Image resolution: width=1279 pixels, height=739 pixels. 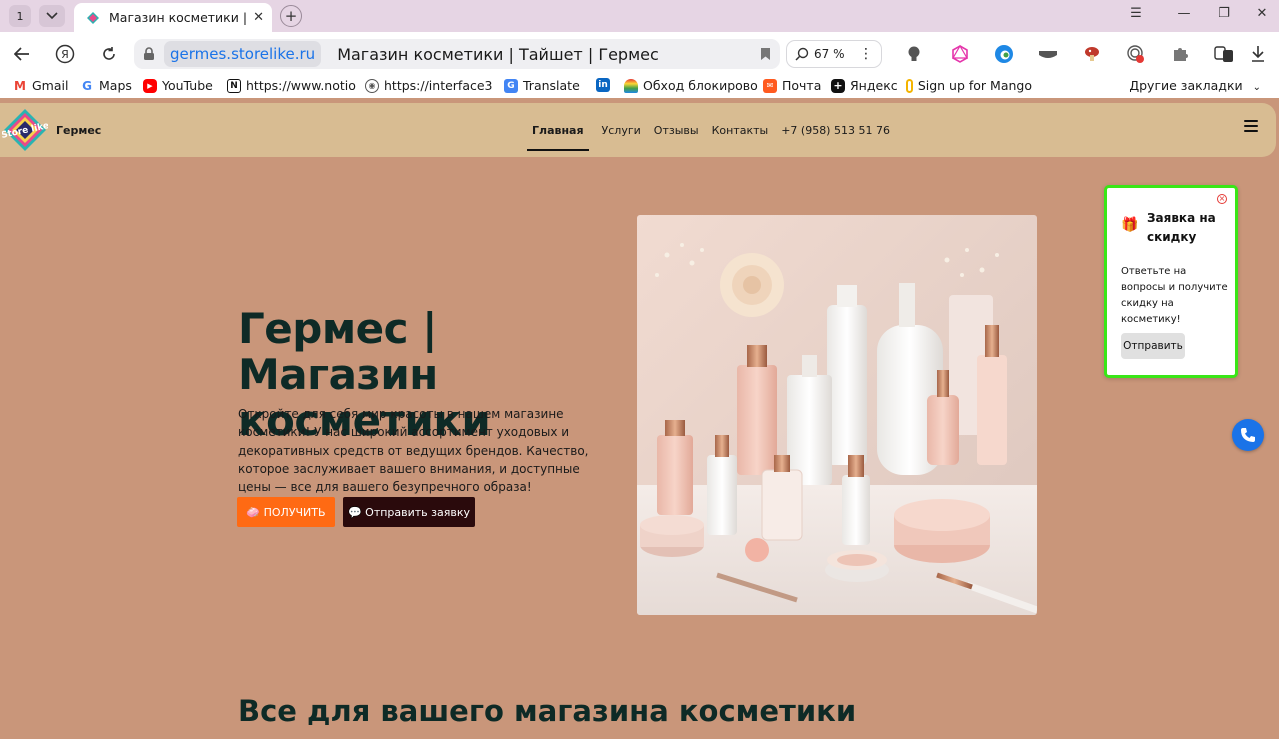 I want to click on back-button, so click(x=22, y=54).